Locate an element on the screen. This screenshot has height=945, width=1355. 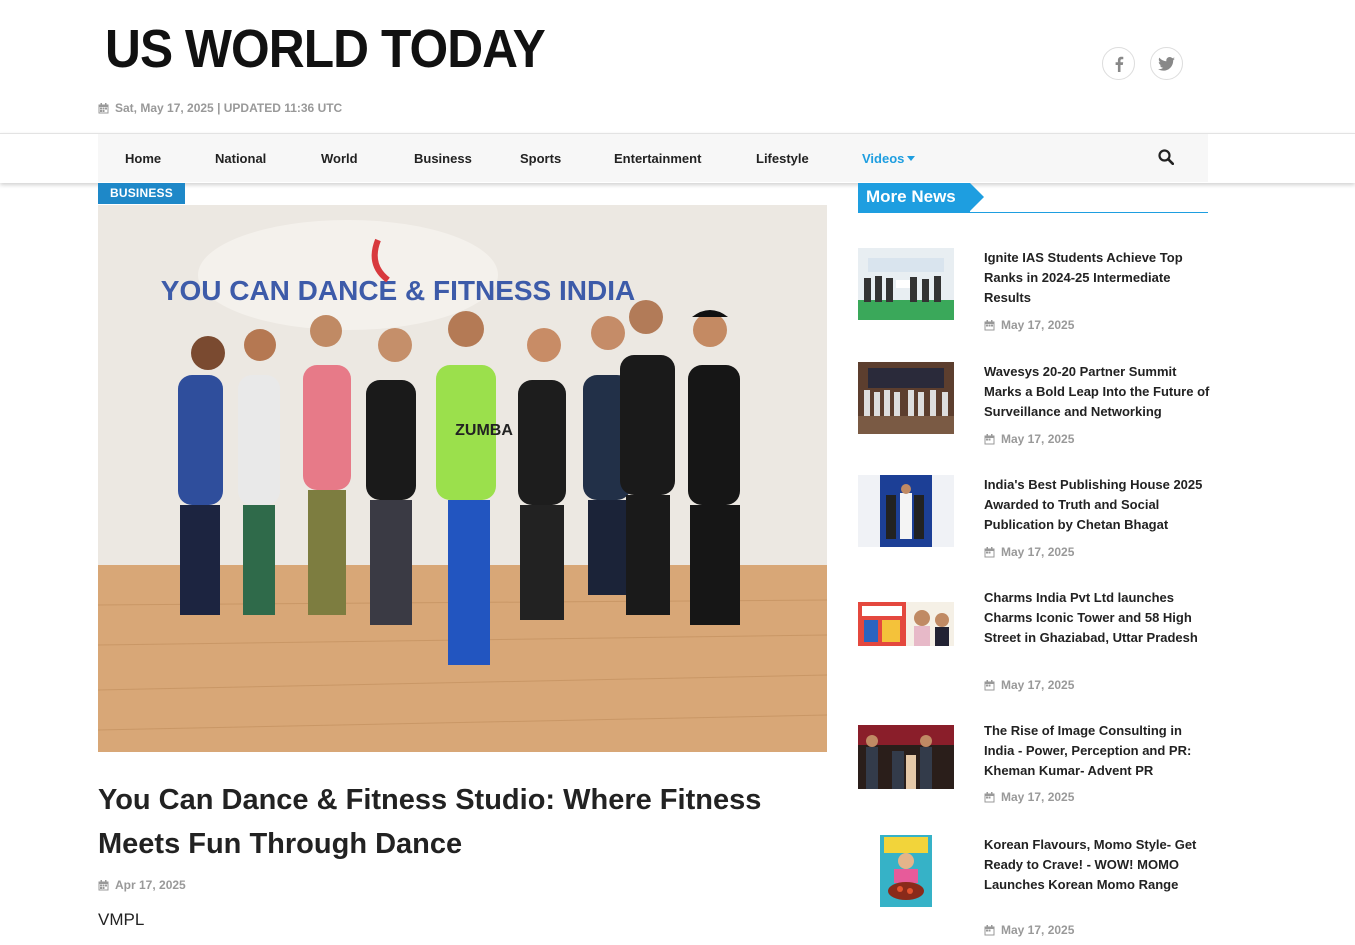
chevron-down-icon is located at coordinates (911, 158).